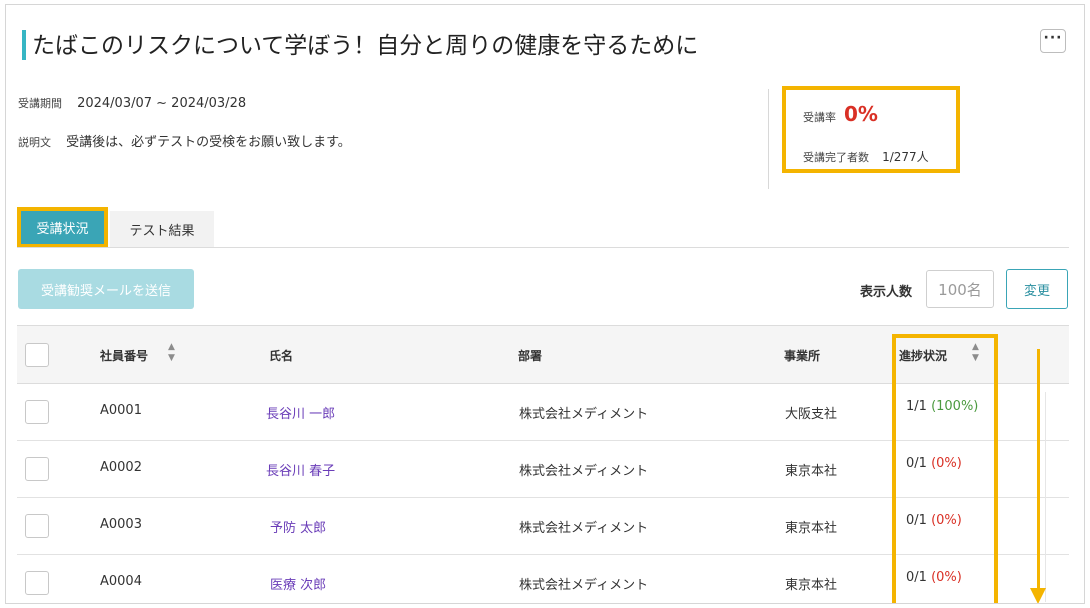  What do you see at coordinates (1038, 469) in the screenshot?
I see `arrow-down-icon` at bounding box center [1038, 469].